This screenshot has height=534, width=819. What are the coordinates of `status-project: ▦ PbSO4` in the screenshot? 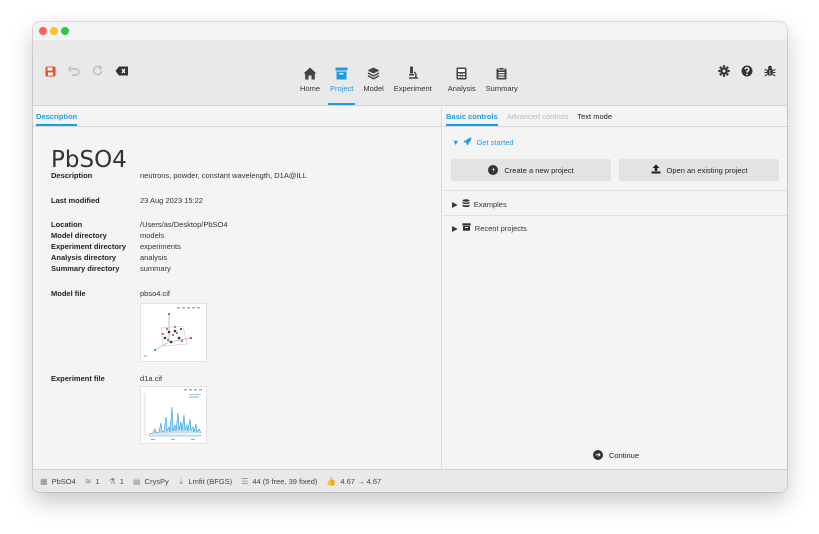 It's located at (58, 481).